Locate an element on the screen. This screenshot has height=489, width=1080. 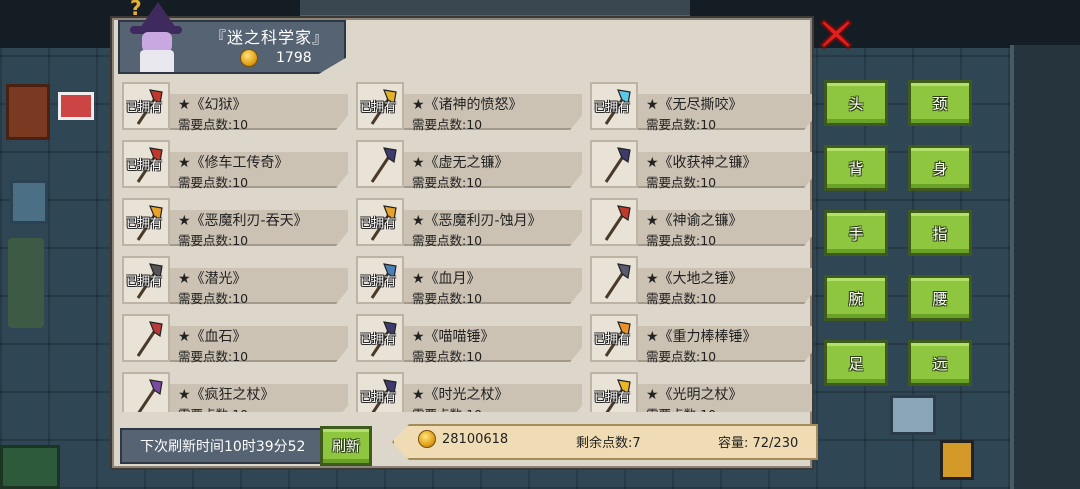
slot-neck-button: 颈 is located at coordinates (940, 103).